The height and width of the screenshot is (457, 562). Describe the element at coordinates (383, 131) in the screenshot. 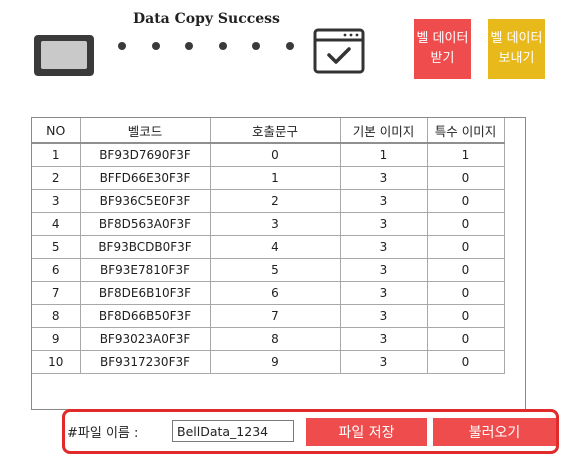

I see `header-default-image: 기본 이미지` at that location.